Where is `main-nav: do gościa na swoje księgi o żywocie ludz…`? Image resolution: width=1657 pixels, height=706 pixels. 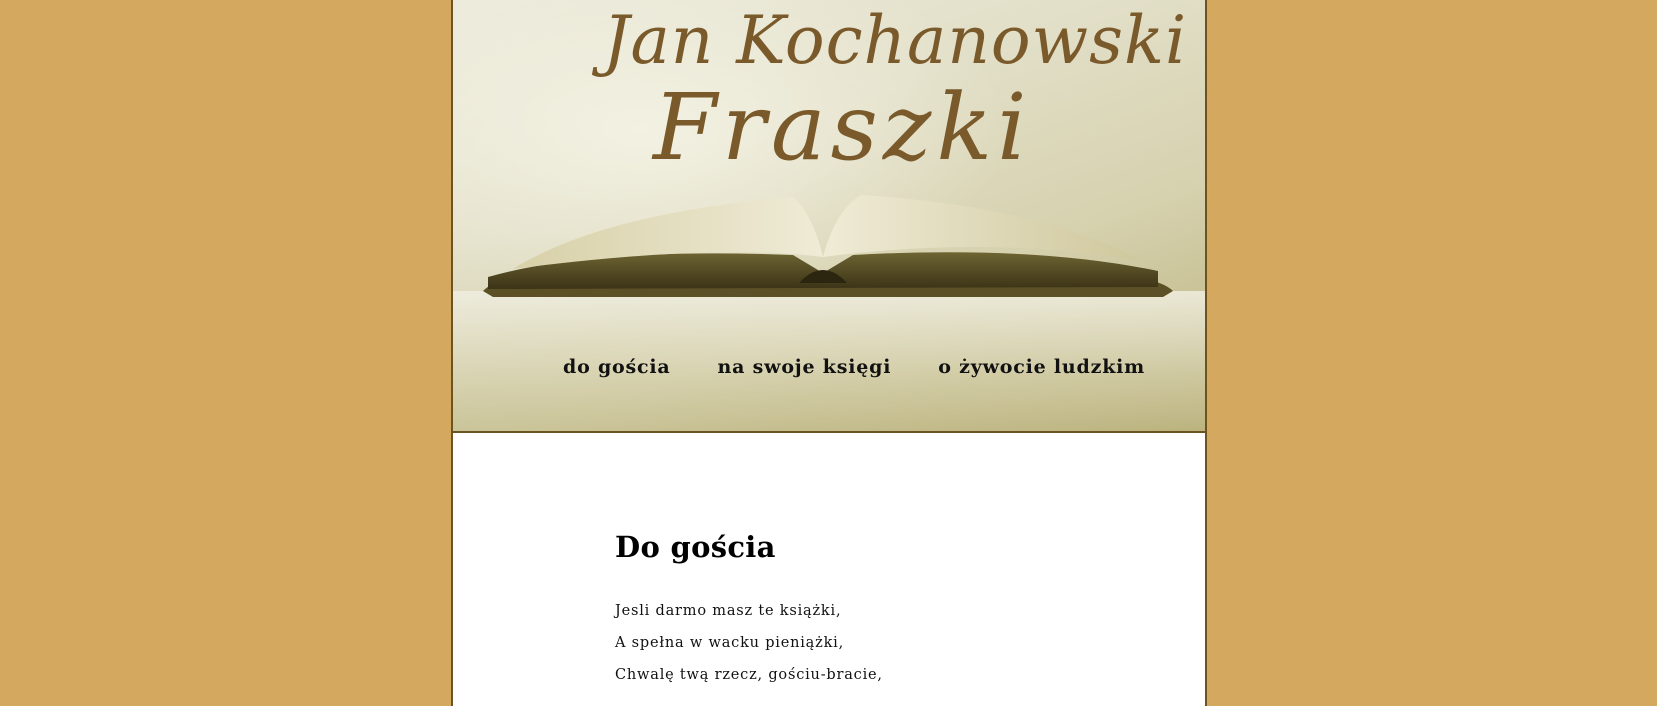
main-nav: do gościa na swoje księgi o żywocie ludz… is located at coordinates (854, 367).